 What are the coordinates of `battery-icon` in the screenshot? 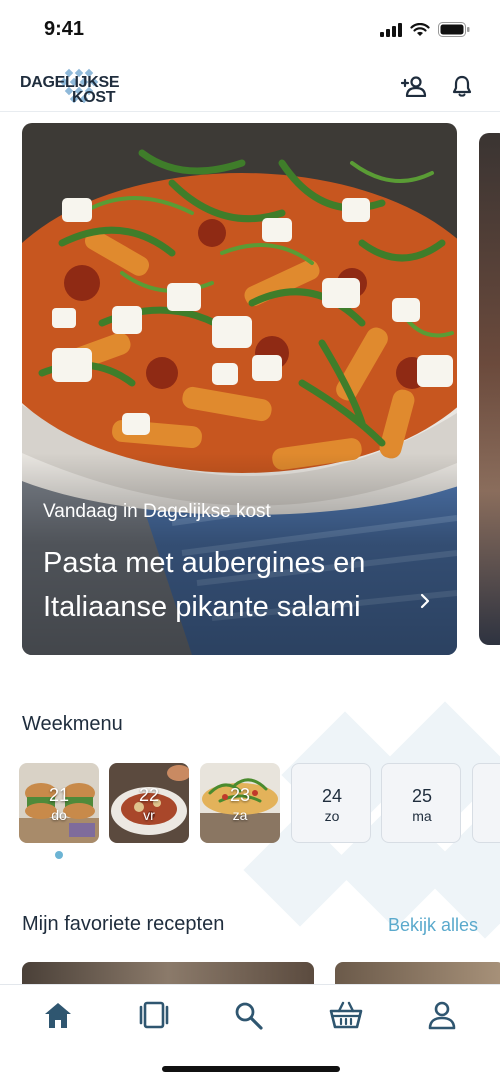 It's located at (454, 29).